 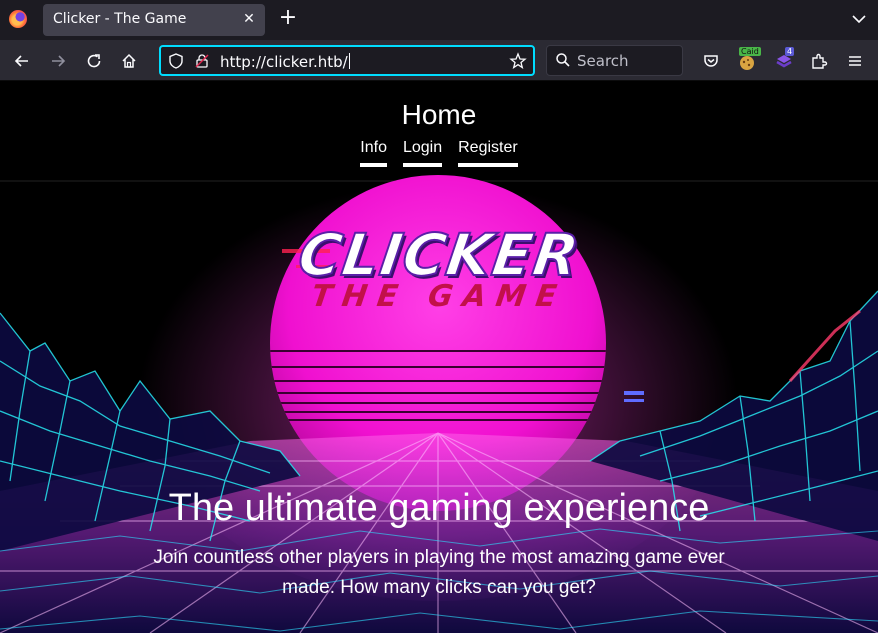 I want to click on wappalyzer-icon: 4, so click(x=784, y=60).